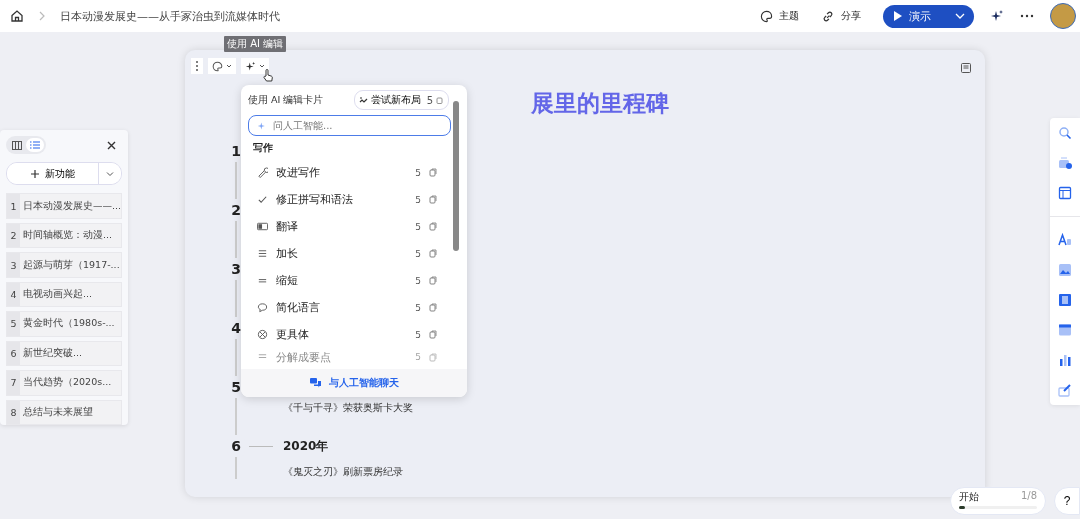  I want to click on sparkle-icon, so click(250, 66).